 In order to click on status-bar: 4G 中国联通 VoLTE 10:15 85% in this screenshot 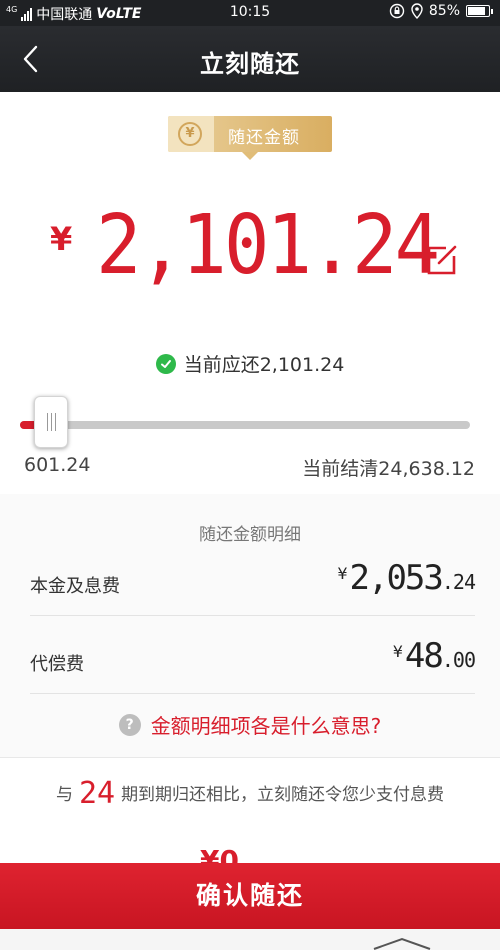, I will do `click(250, 13)`.